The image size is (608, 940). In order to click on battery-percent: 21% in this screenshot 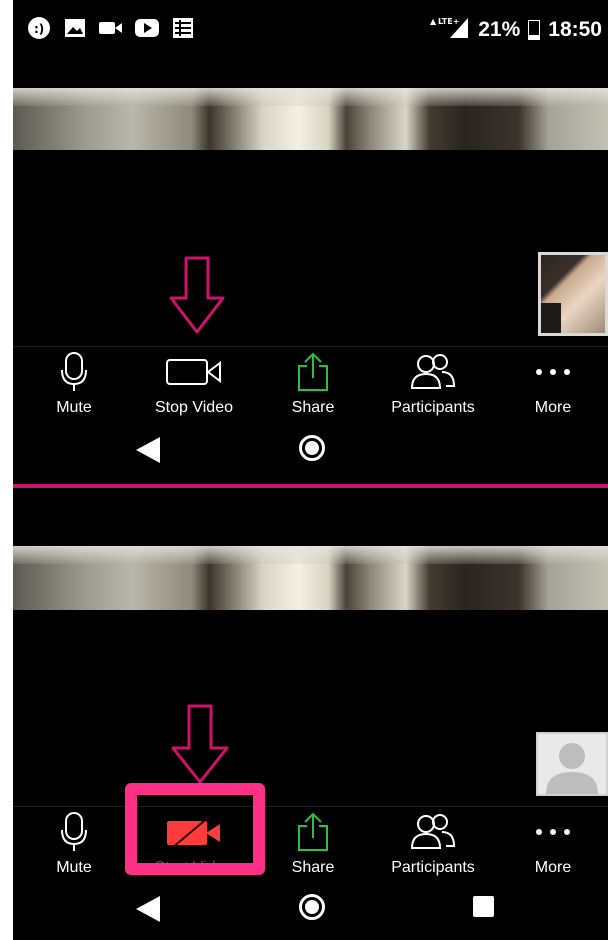, I will do `click(499, 29)`.